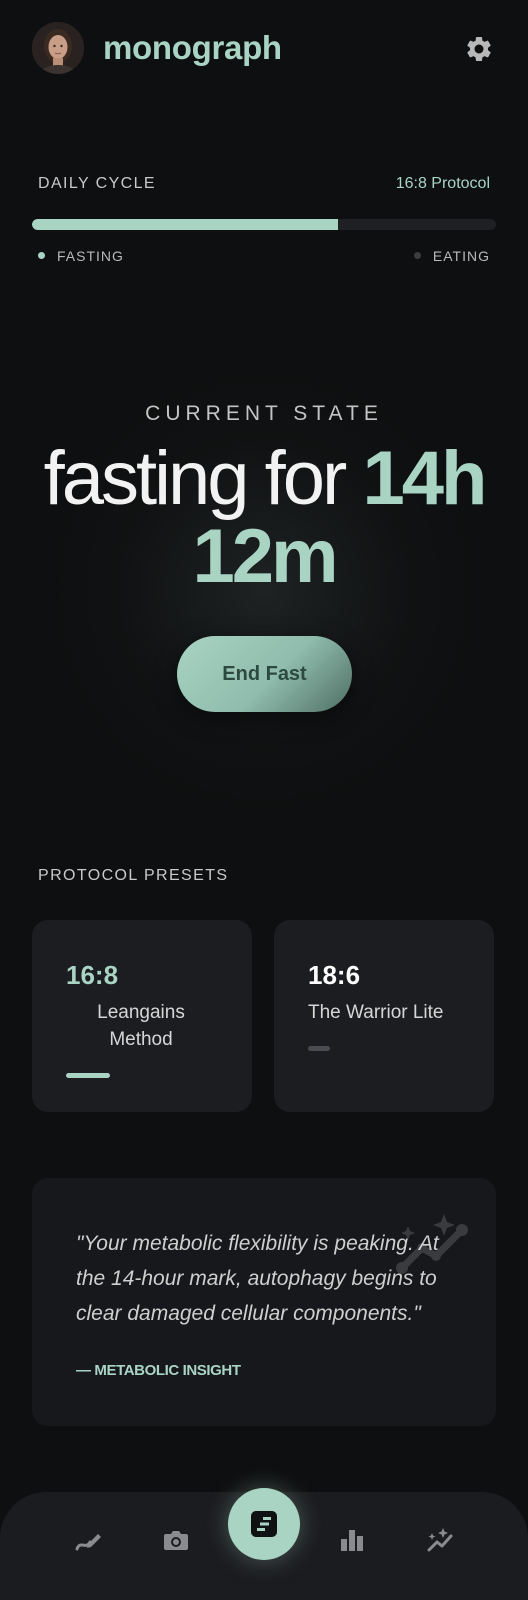 This screenshot has height=1600, width=528. I want to click on daily-cycle-label: DAILY CYCLE, so click(97, 183).